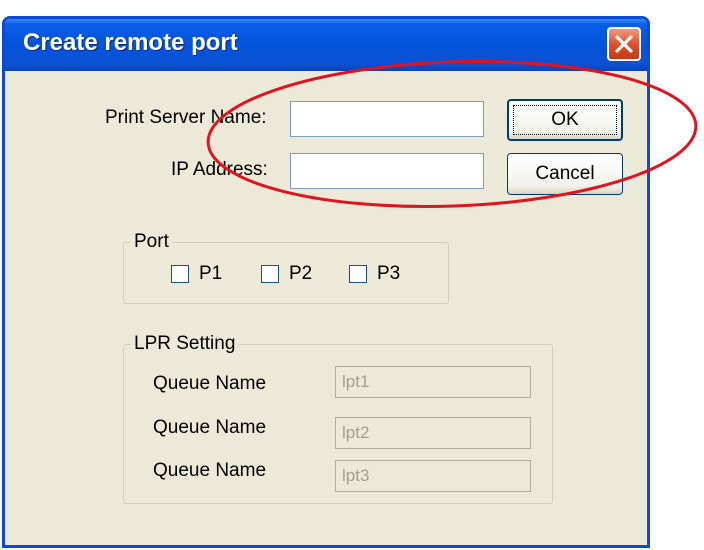  Describe the element at coordinates (219, 169) in the screenshot. I see `ip-address-label: IP Address:` at that location.